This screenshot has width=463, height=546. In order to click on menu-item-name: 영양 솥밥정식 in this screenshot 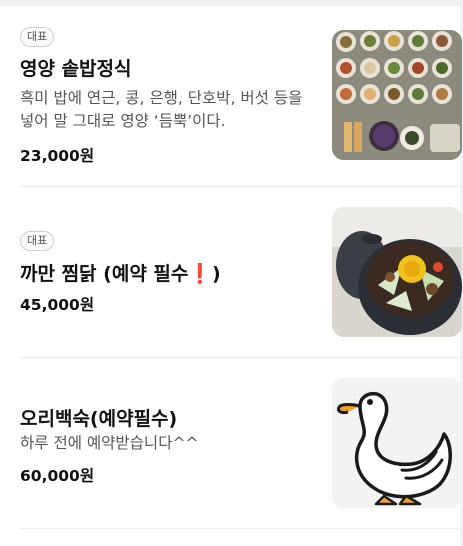, I will do `click(76, 69)`.